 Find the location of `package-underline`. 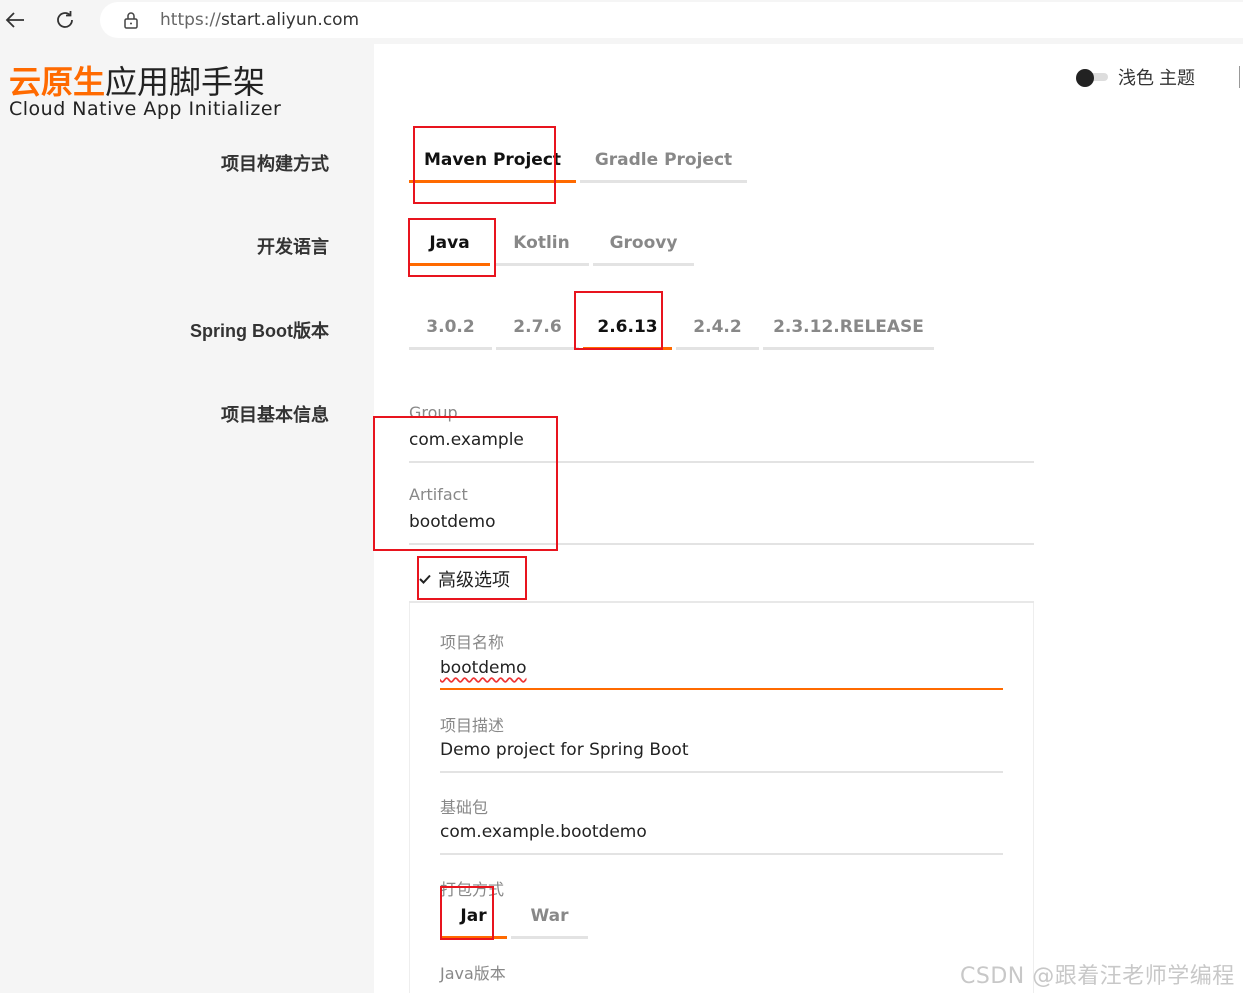

package-underline is located at coordinates (721, 854).